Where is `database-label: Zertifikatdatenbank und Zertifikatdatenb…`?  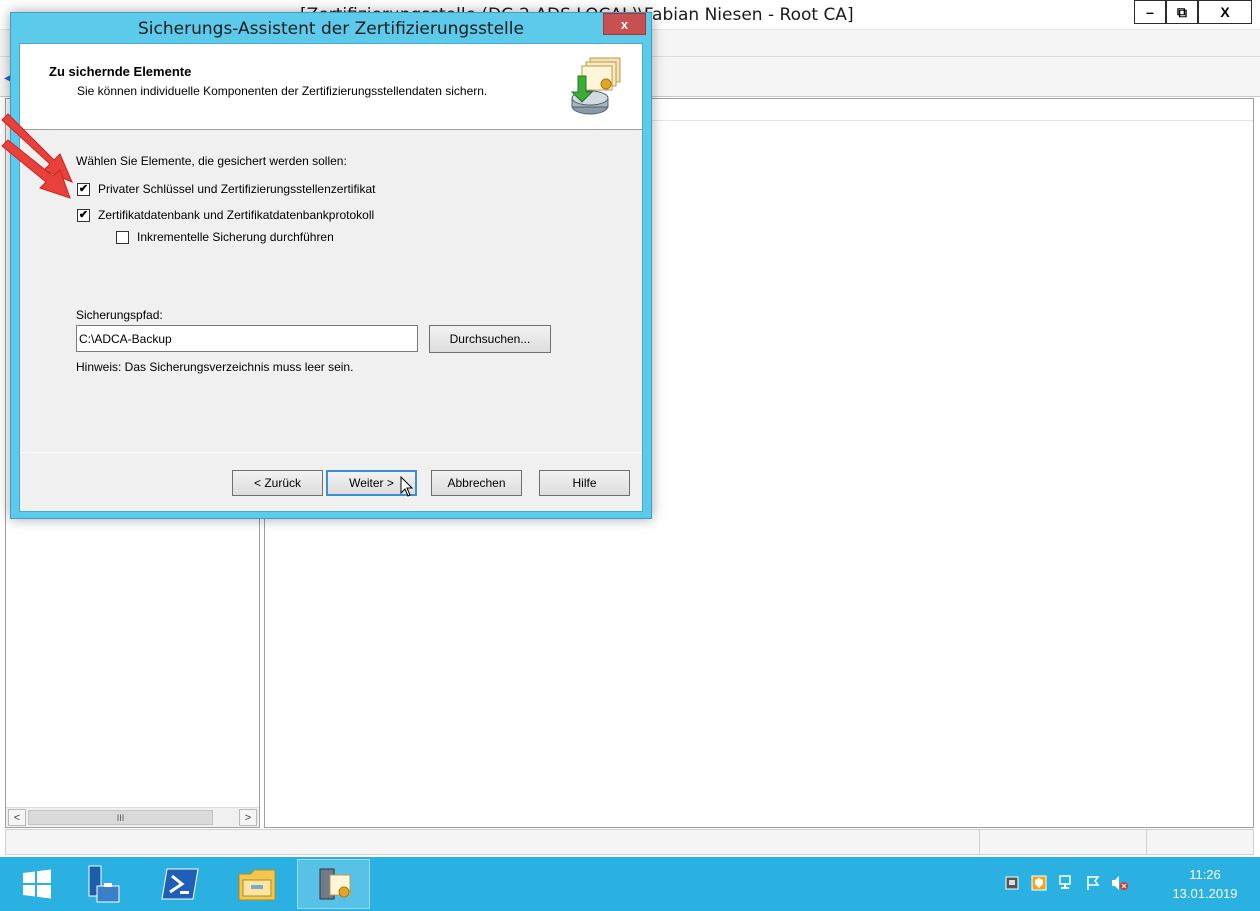 database-label: Zertifikatdatenbank und Zertifikatdatenb… is located at coordinates (236, 215).